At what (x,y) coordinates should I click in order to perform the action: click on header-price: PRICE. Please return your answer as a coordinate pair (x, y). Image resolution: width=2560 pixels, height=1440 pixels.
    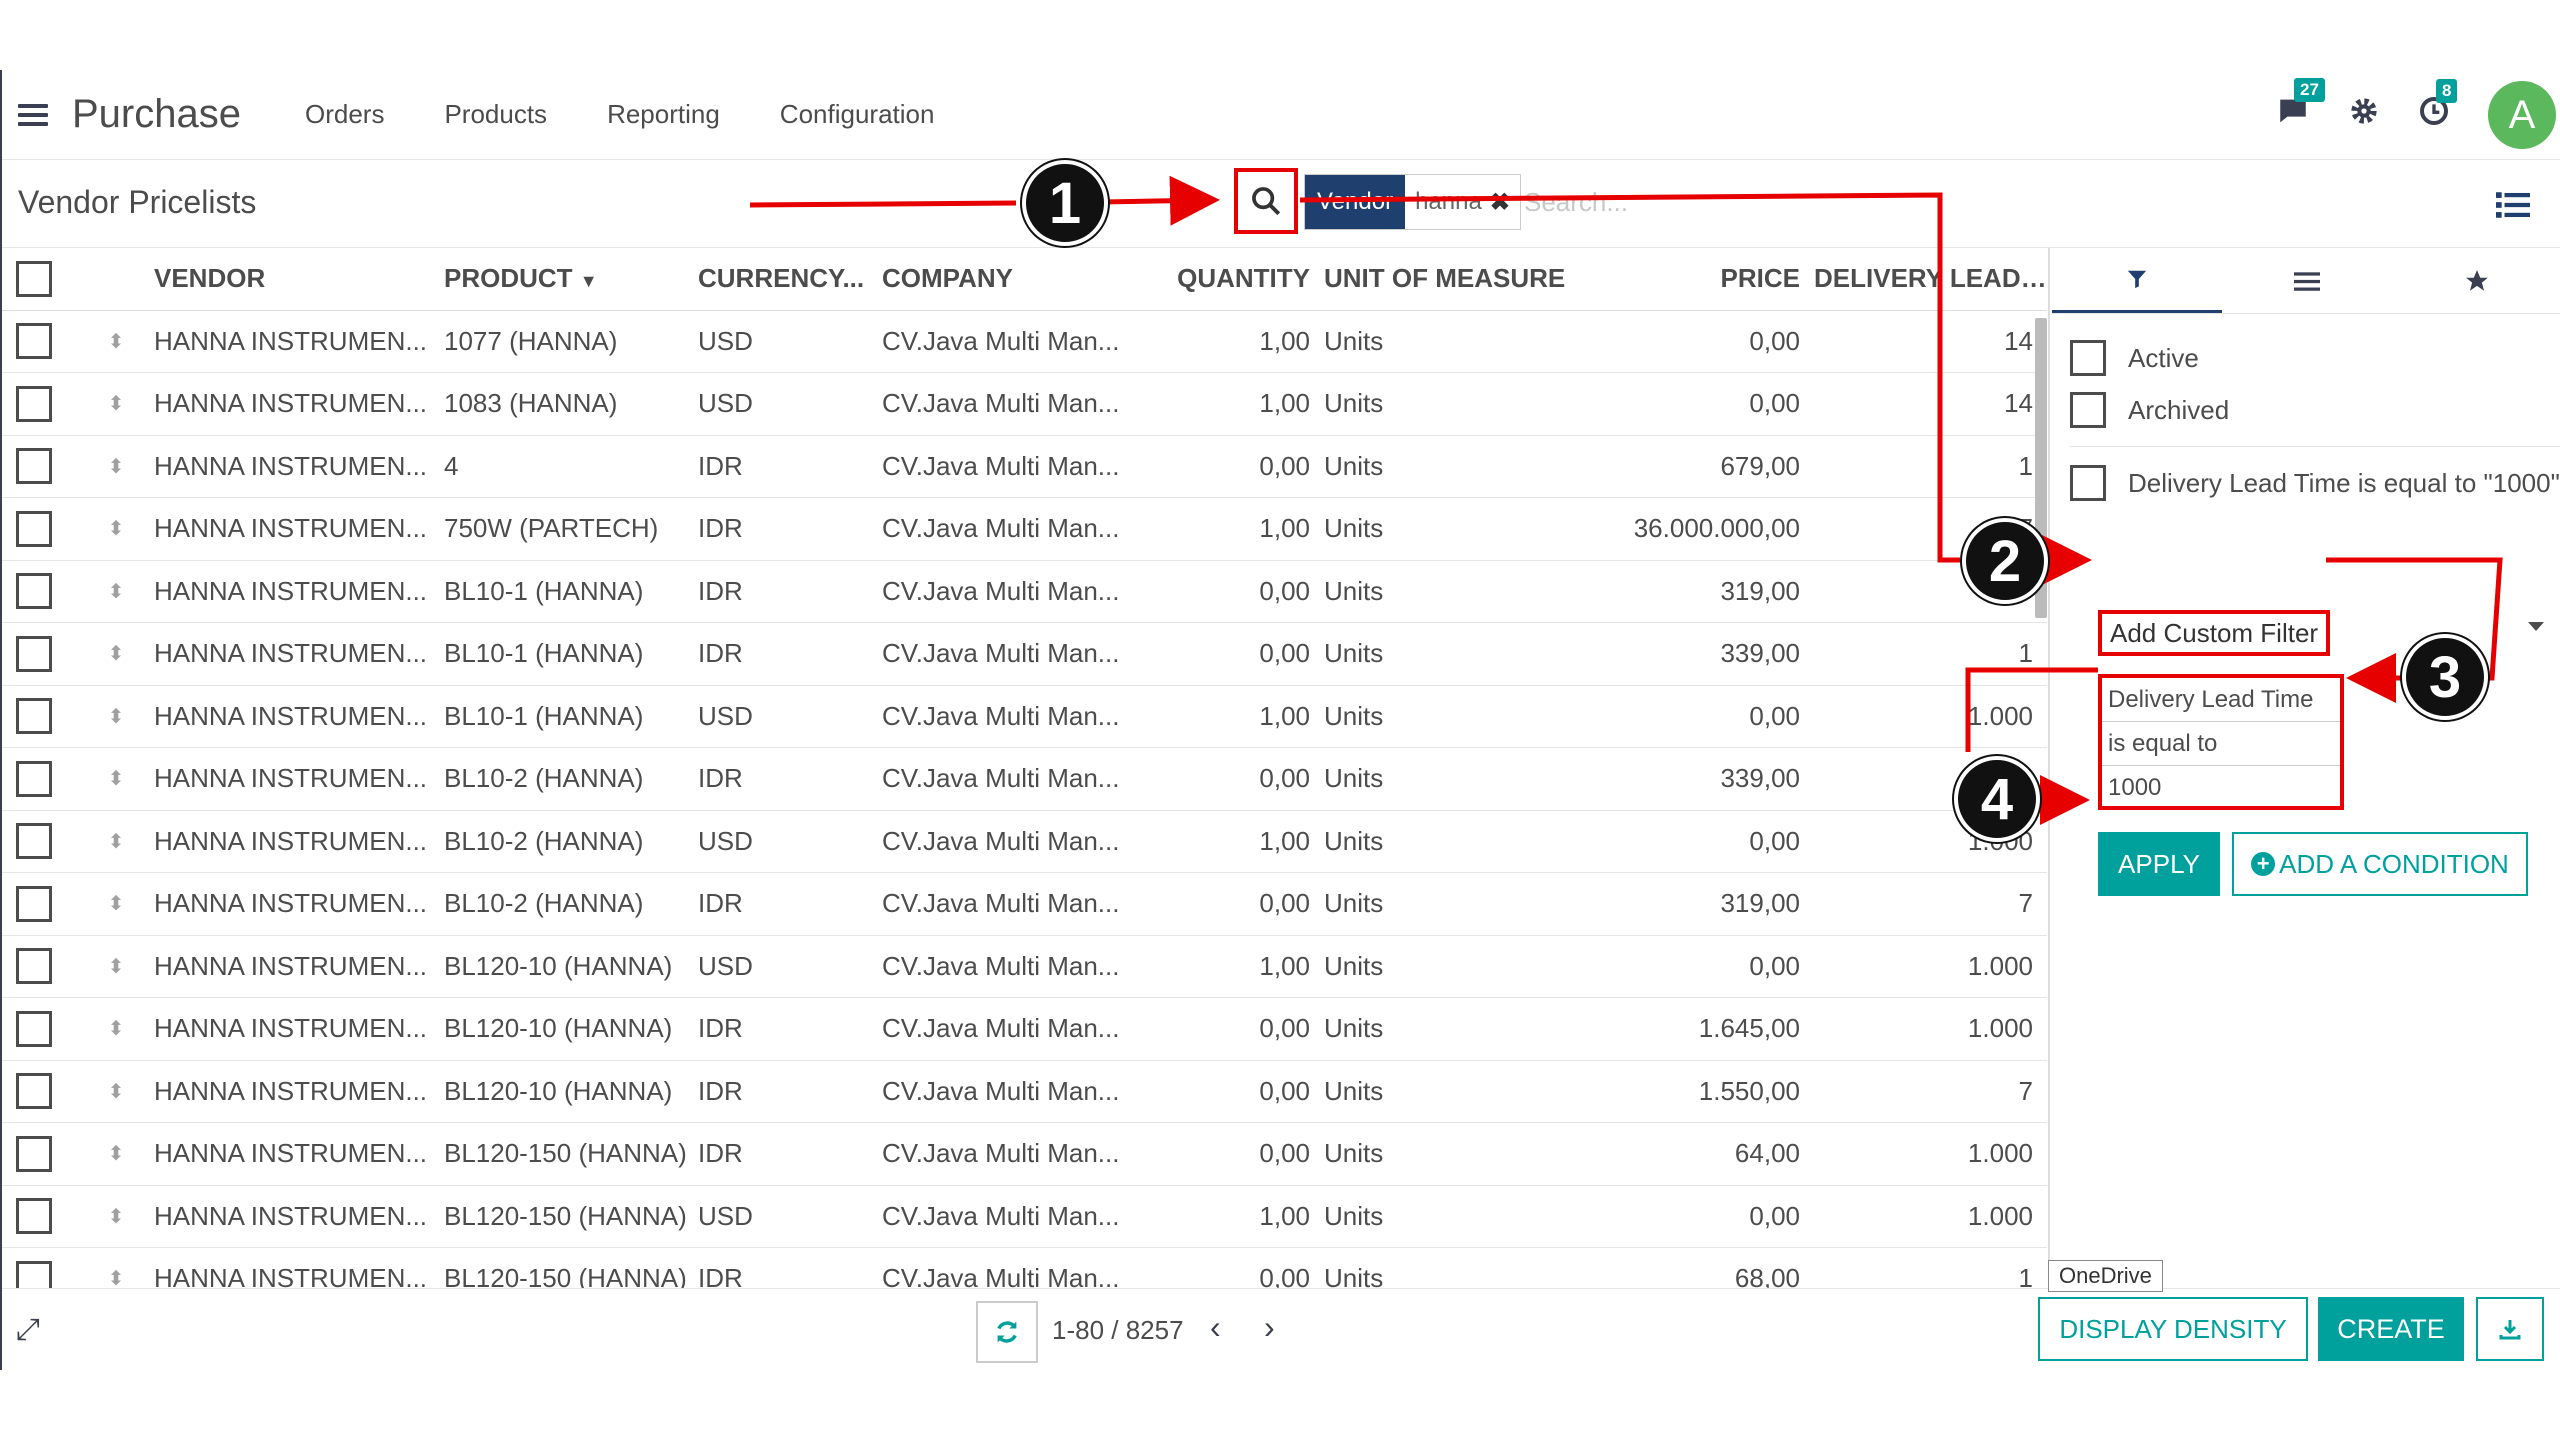
    Looking at the image, I should click on (1699, 279).